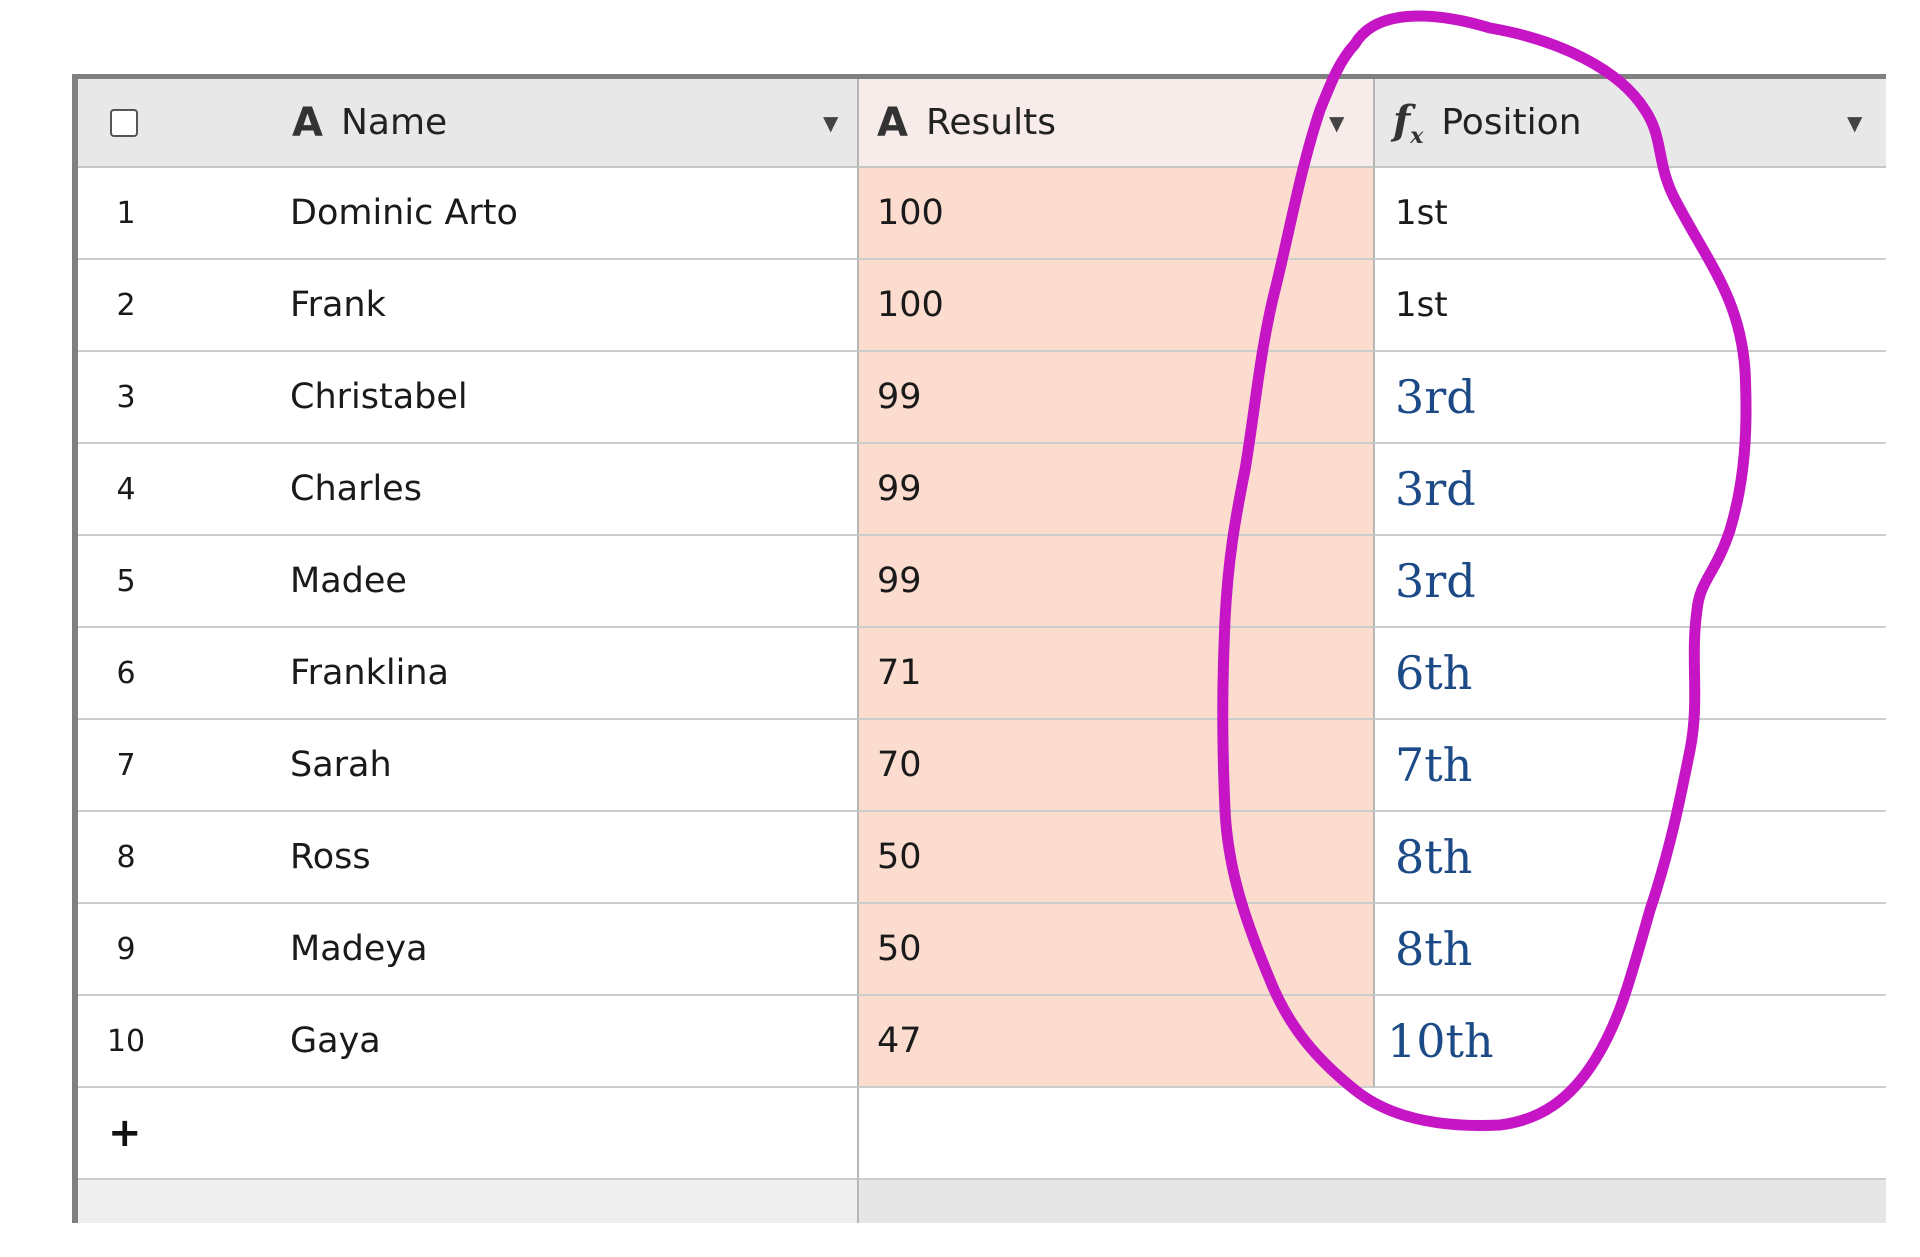 The width and height of the screenshot is (1920, 1257). Describe the element at coordinates (899, 1041) in the screenshot. I see `results-value: 47` at that location.